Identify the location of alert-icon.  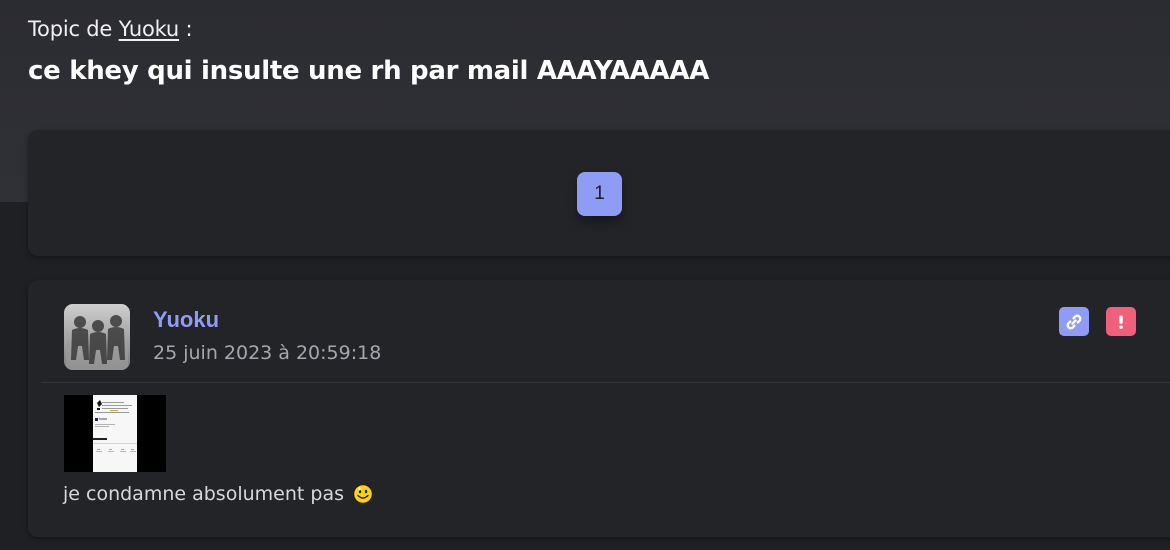
(1121, 322).